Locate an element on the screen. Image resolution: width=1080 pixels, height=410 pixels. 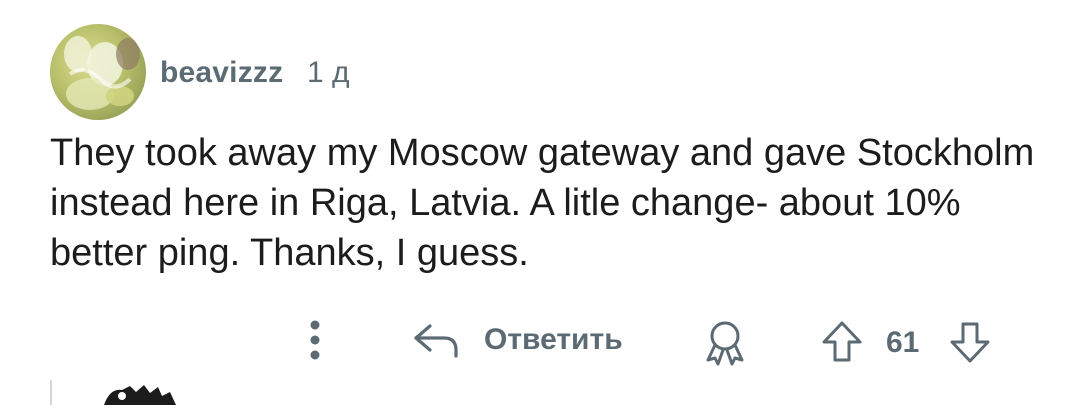
award-button is located at coordinates (725, 342).